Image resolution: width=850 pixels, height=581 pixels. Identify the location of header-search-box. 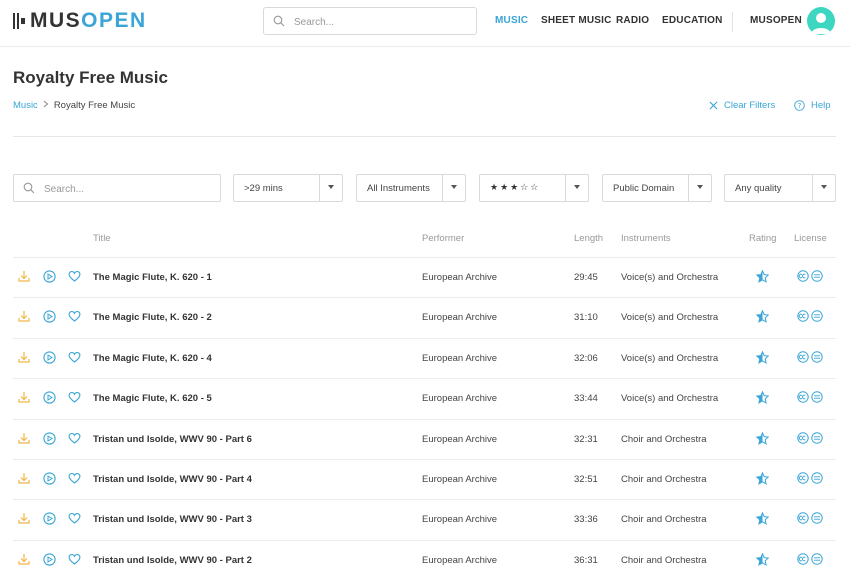
(370, 21).